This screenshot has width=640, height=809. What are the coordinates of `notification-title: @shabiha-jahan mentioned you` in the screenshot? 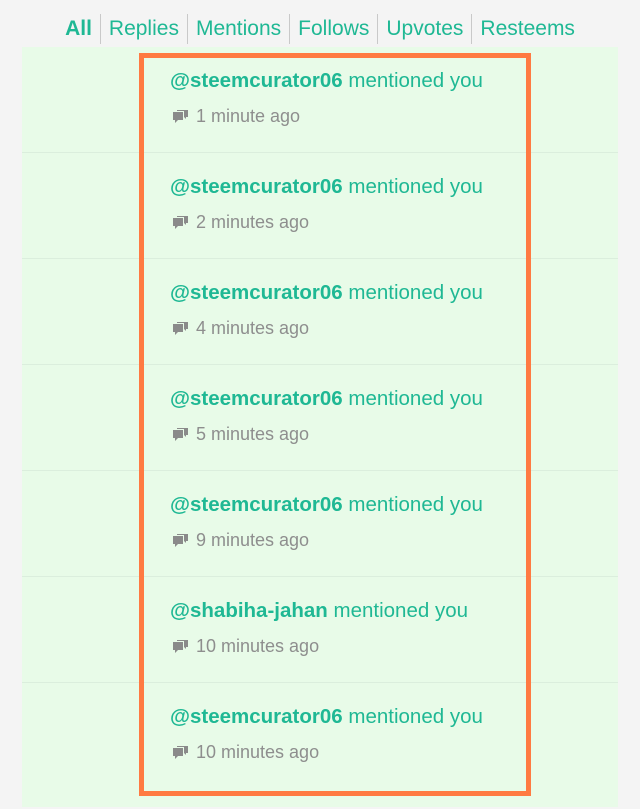 It's located at (319, 611).